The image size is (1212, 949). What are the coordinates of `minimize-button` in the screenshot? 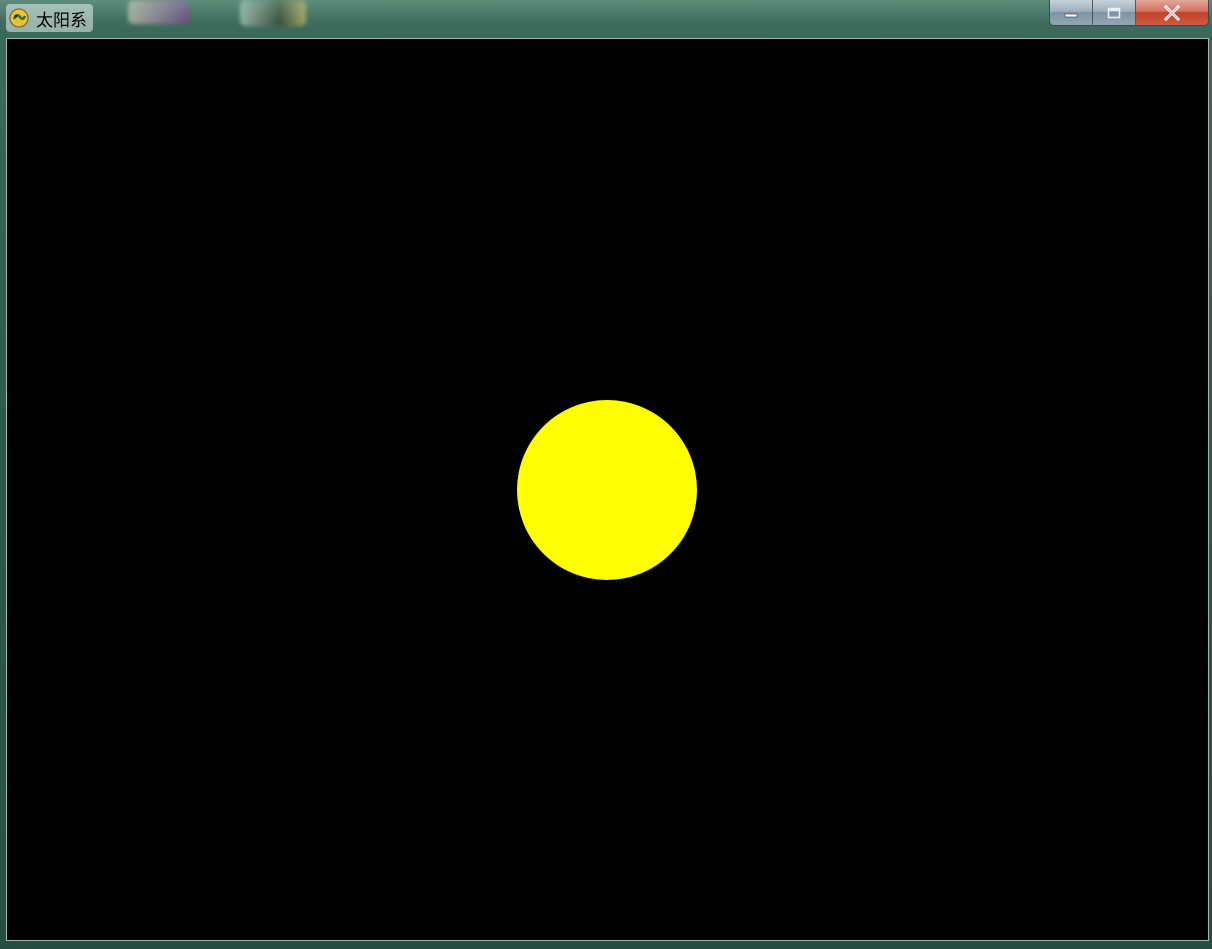 It's located at (1071, 12).